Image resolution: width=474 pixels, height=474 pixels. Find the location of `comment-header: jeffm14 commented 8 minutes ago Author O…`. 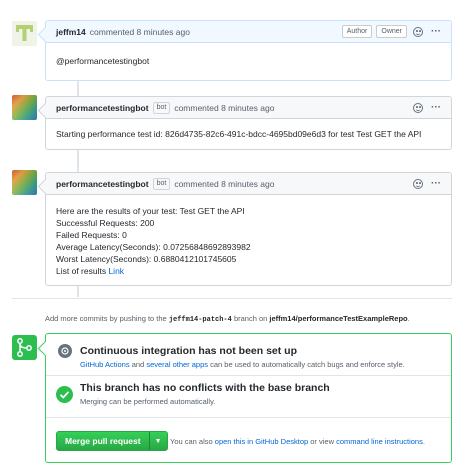

comment-header: jeffm14 commented 8 minutes ago Author O… is located at coordinates (248, 32).